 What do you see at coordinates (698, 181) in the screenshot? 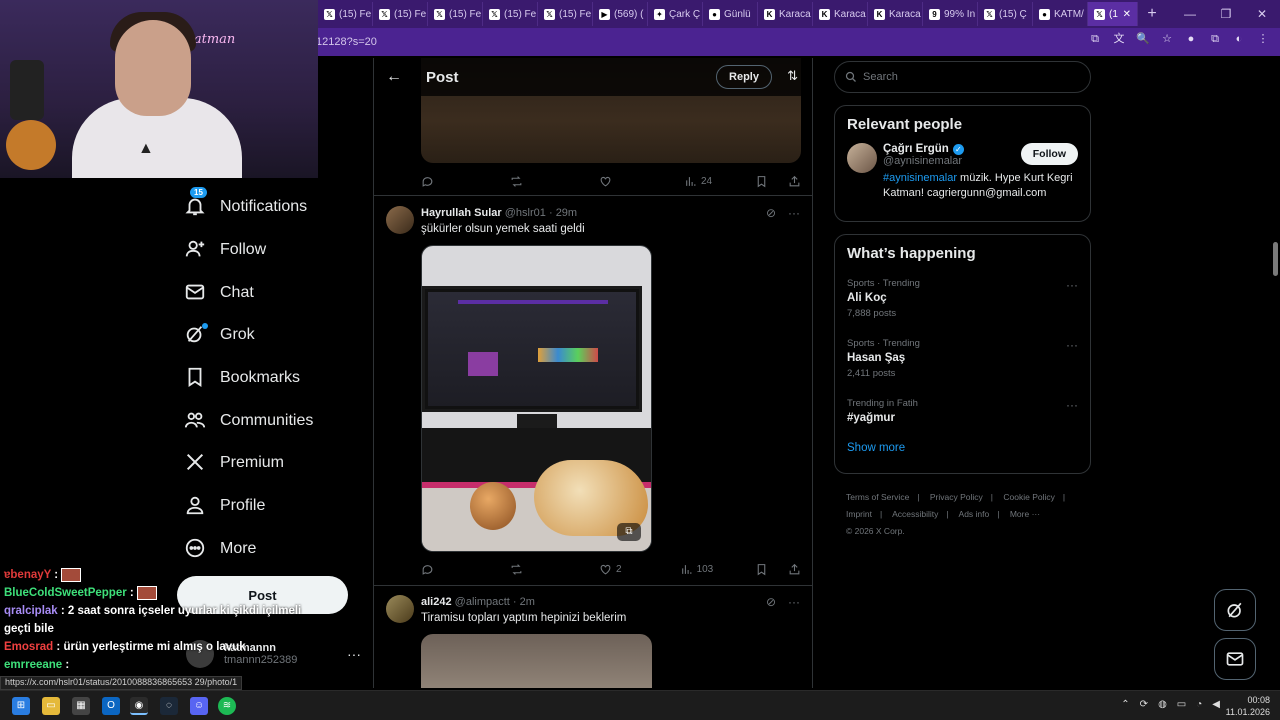
I see `views-icon: 24` at bounding box center [698, 181].